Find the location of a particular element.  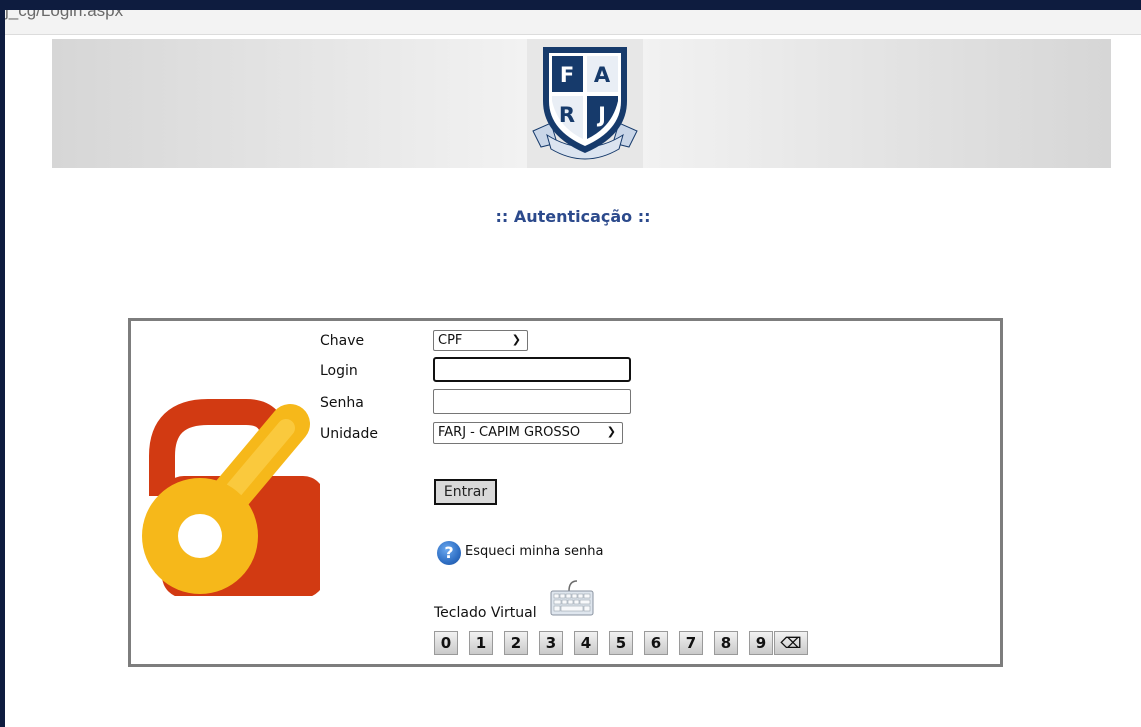

lock-key-icon is located at coordinates (231, 497).